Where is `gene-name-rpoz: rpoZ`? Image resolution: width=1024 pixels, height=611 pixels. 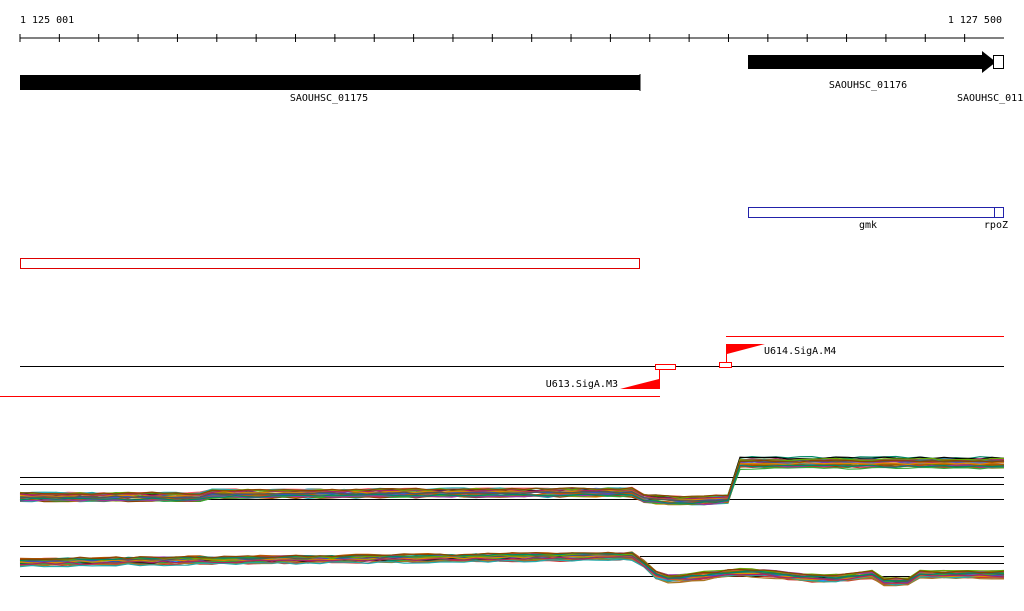
gene-name-rpoz: rpoZ is located at coordinates (996, 225).